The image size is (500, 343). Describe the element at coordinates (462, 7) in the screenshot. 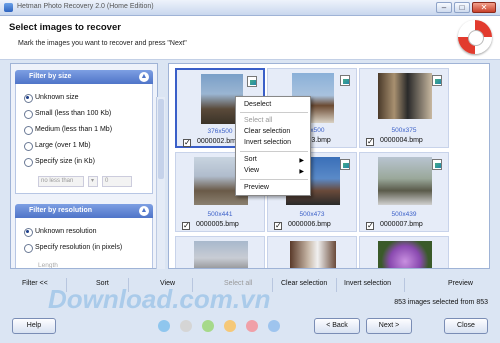

I see `maximize-button: □` at that location.